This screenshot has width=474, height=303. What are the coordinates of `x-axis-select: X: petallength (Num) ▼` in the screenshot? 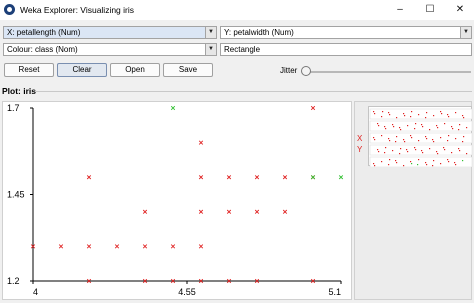 It's located at (110, 32).